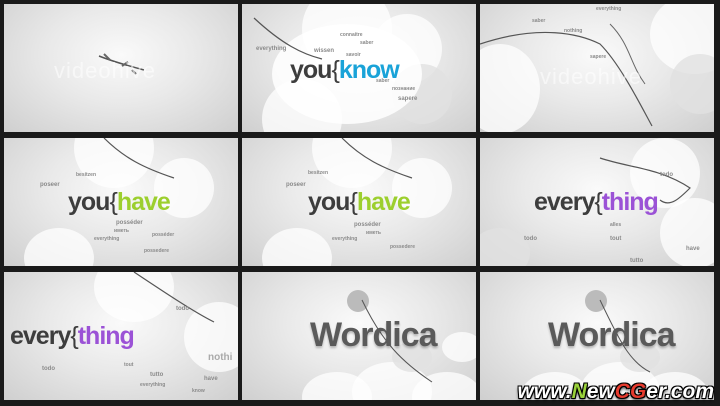 The height and width of the screenshot is (406, 720). What do you see at coordinates (616, 225) in the screenshot?
I see `word: alles` at bounding box center [616, 225].